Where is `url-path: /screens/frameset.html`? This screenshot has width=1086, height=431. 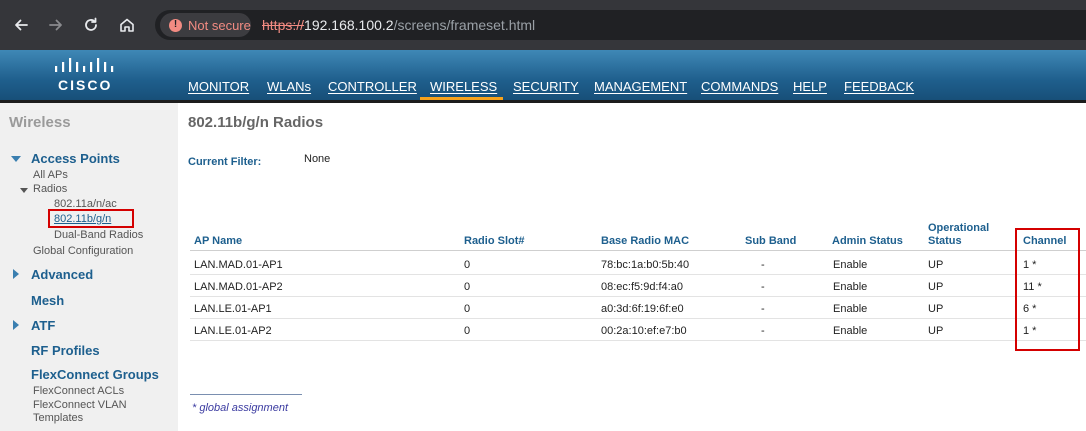 url-path: /screens/frameset.html is located at coordinates (464, 25).